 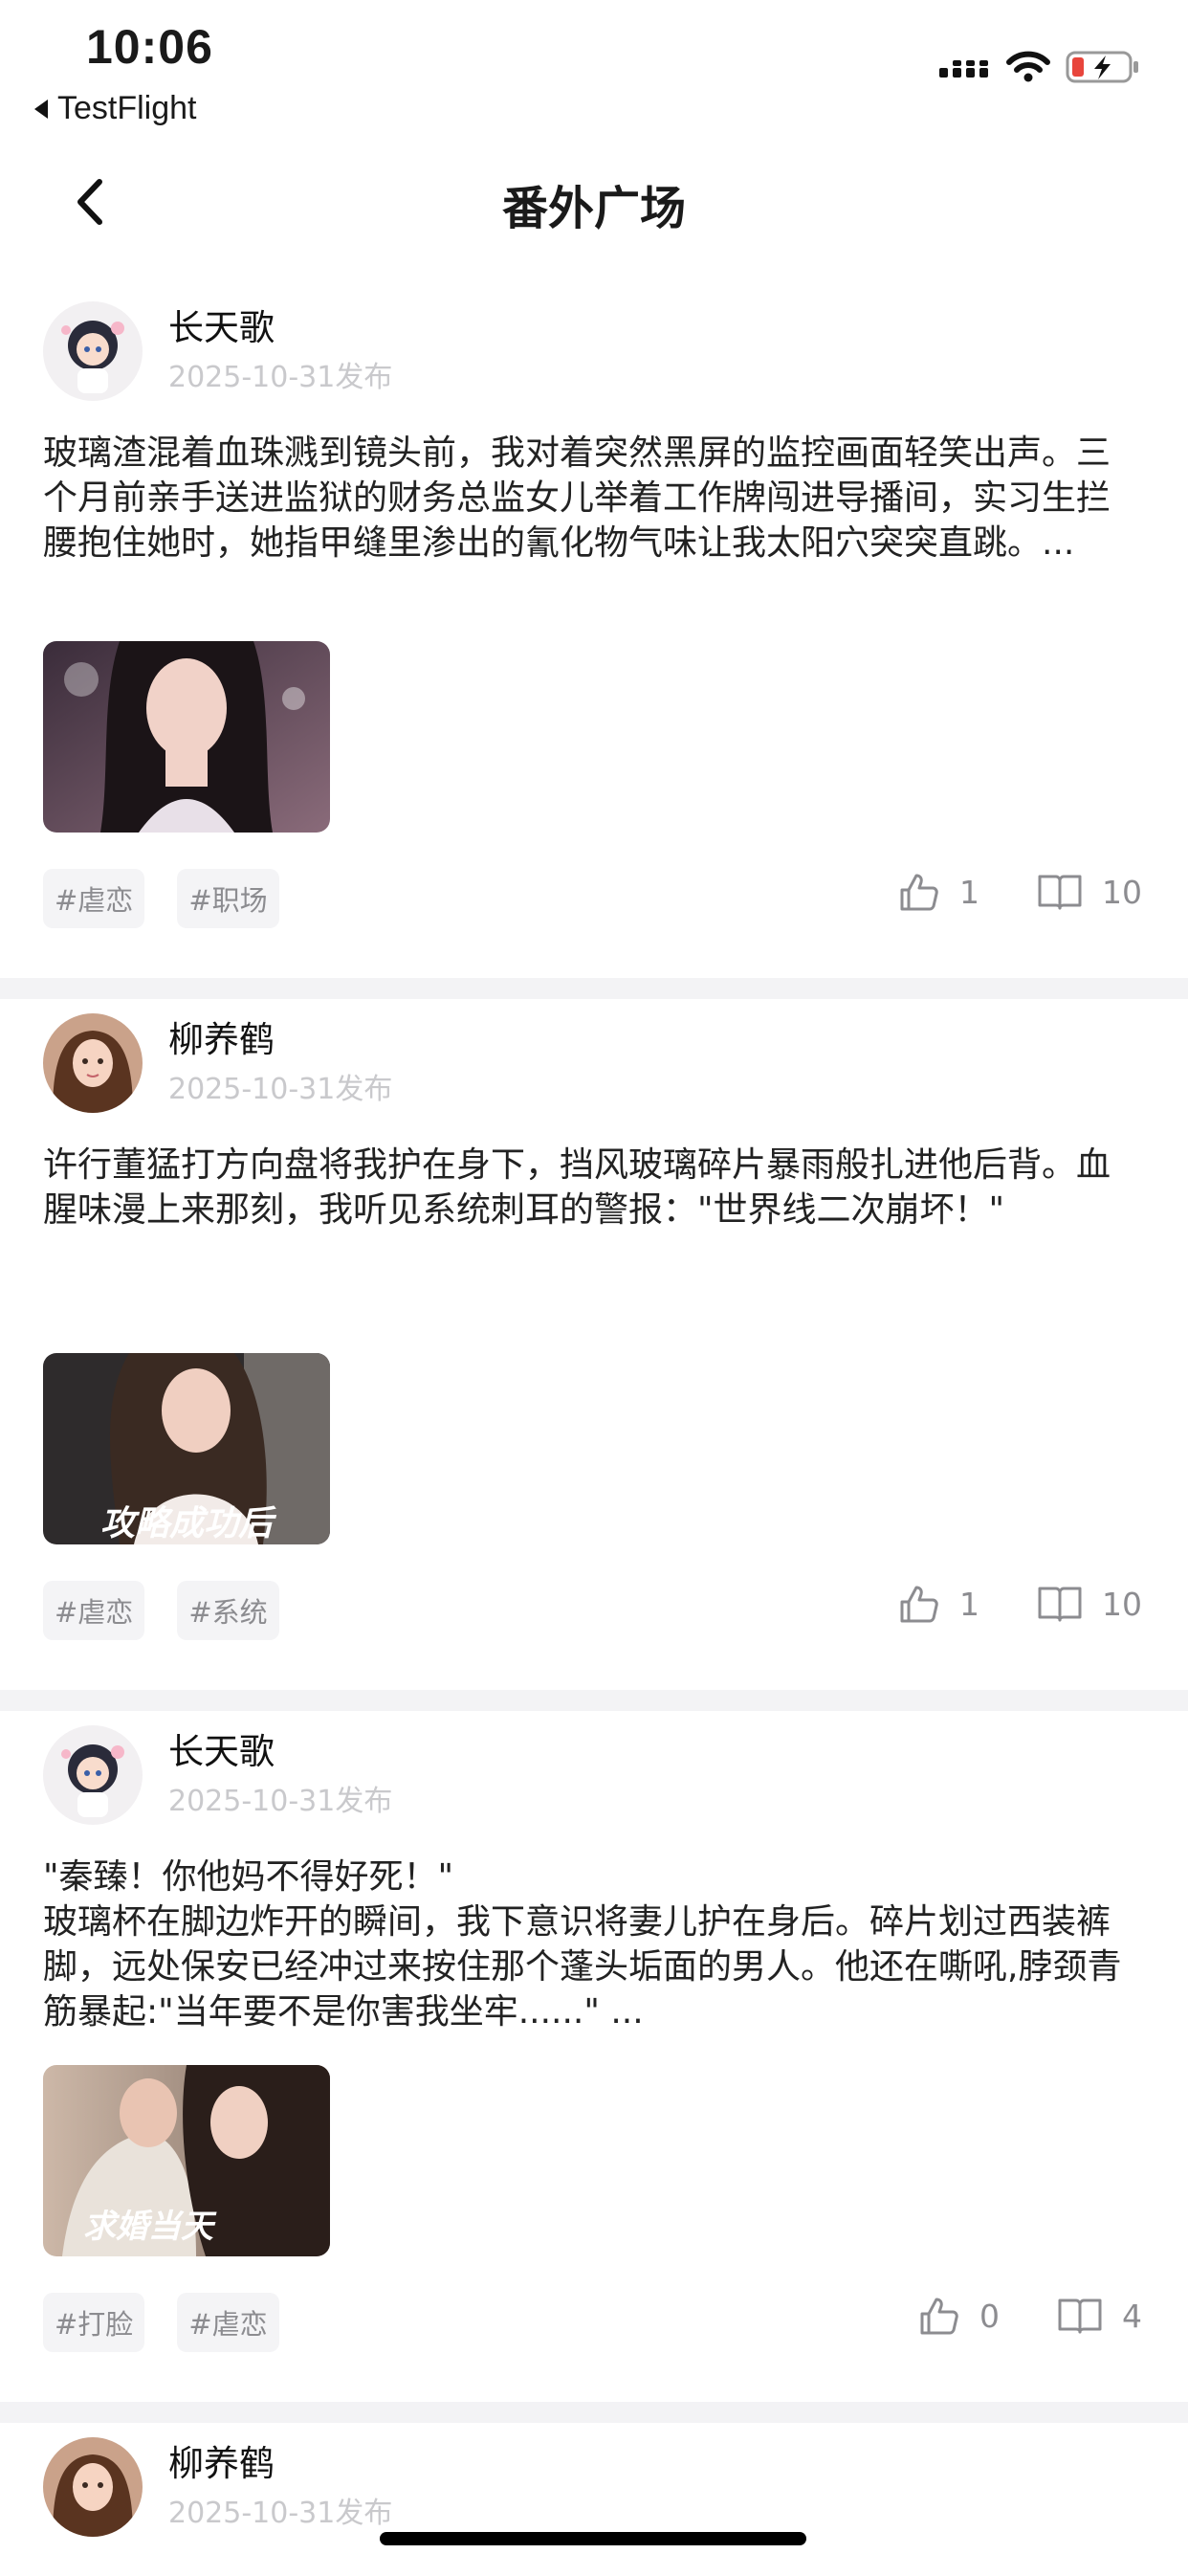 What do you see at coordinates (186, 2160) in the screenshot?
I see `cover-image: 求婚当天` at bounding box center [186, 2160].